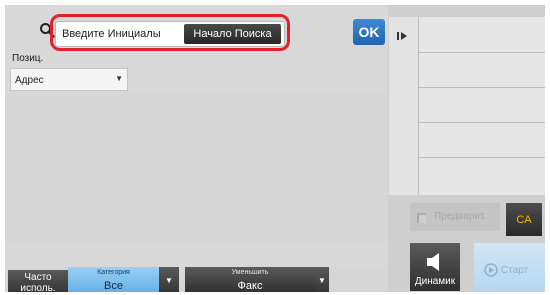 The height and width of the screenshot is (295, 550). I want to click on dropdown-arrow-icon: ▼, so click(119, 78).